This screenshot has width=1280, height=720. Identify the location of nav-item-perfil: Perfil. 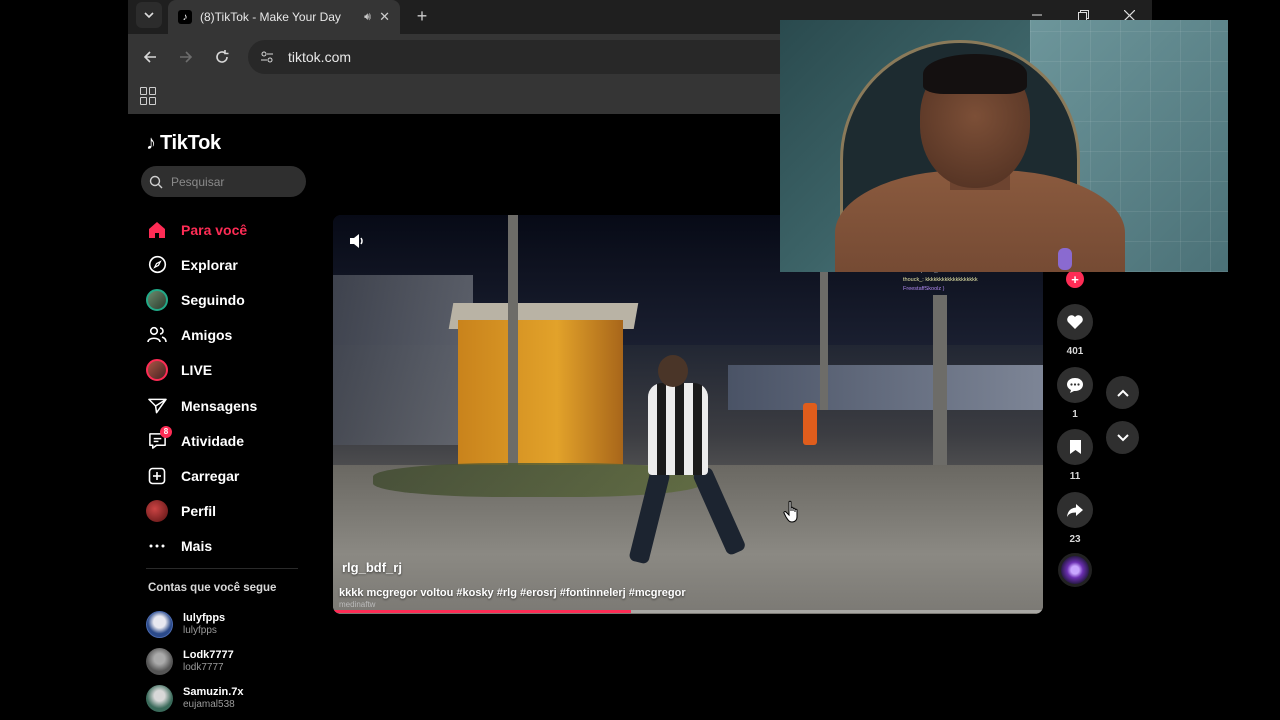
(226, 511).